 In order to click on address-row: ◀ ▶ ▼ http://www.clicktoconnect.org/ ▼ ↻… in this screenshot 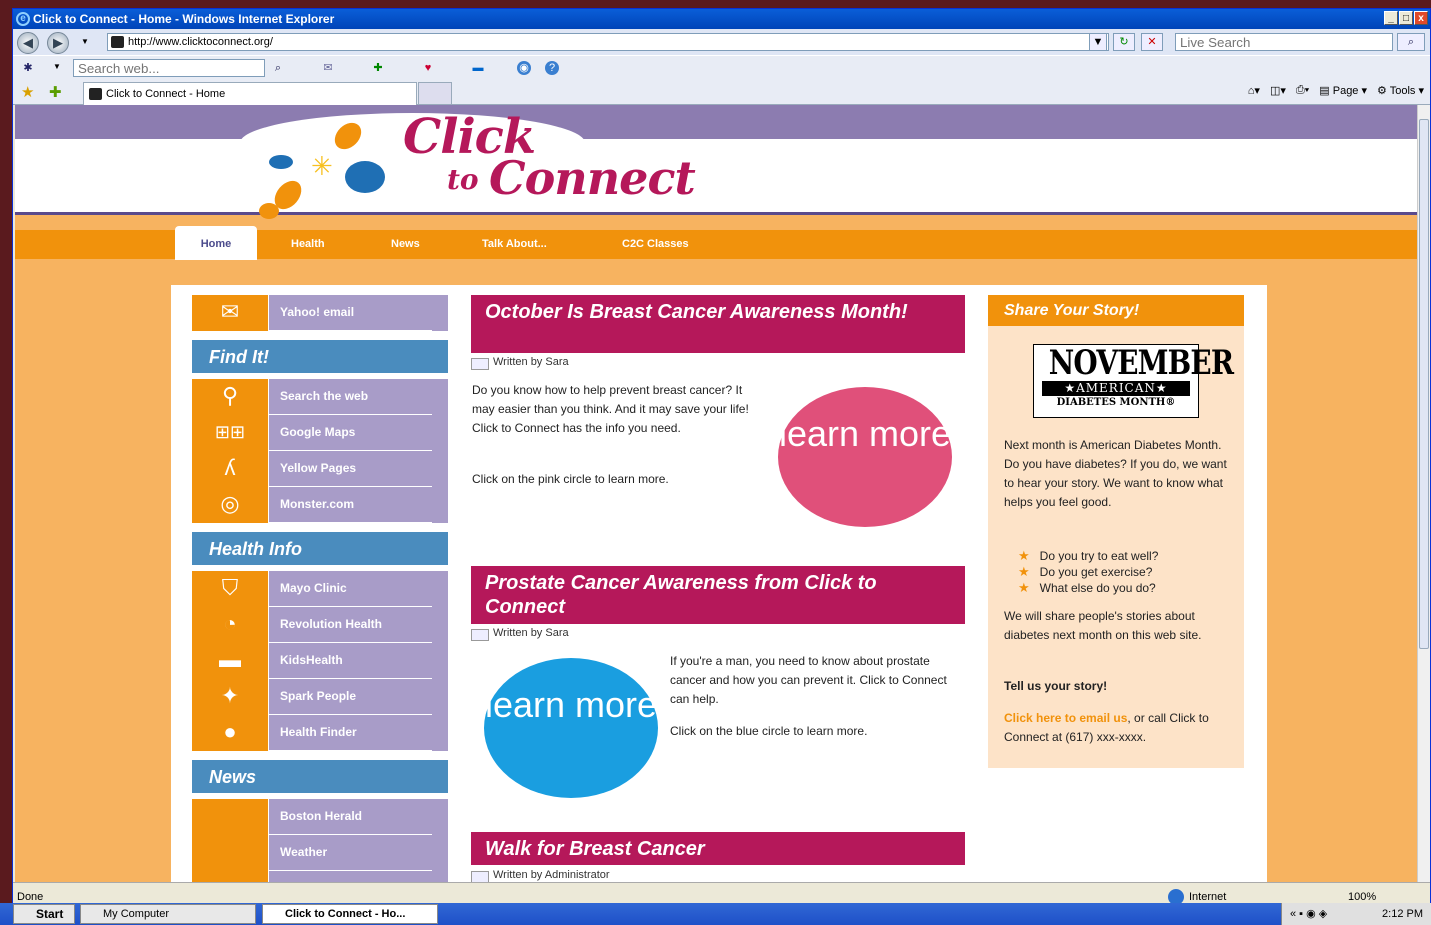, I will do `click(721, 42)`.